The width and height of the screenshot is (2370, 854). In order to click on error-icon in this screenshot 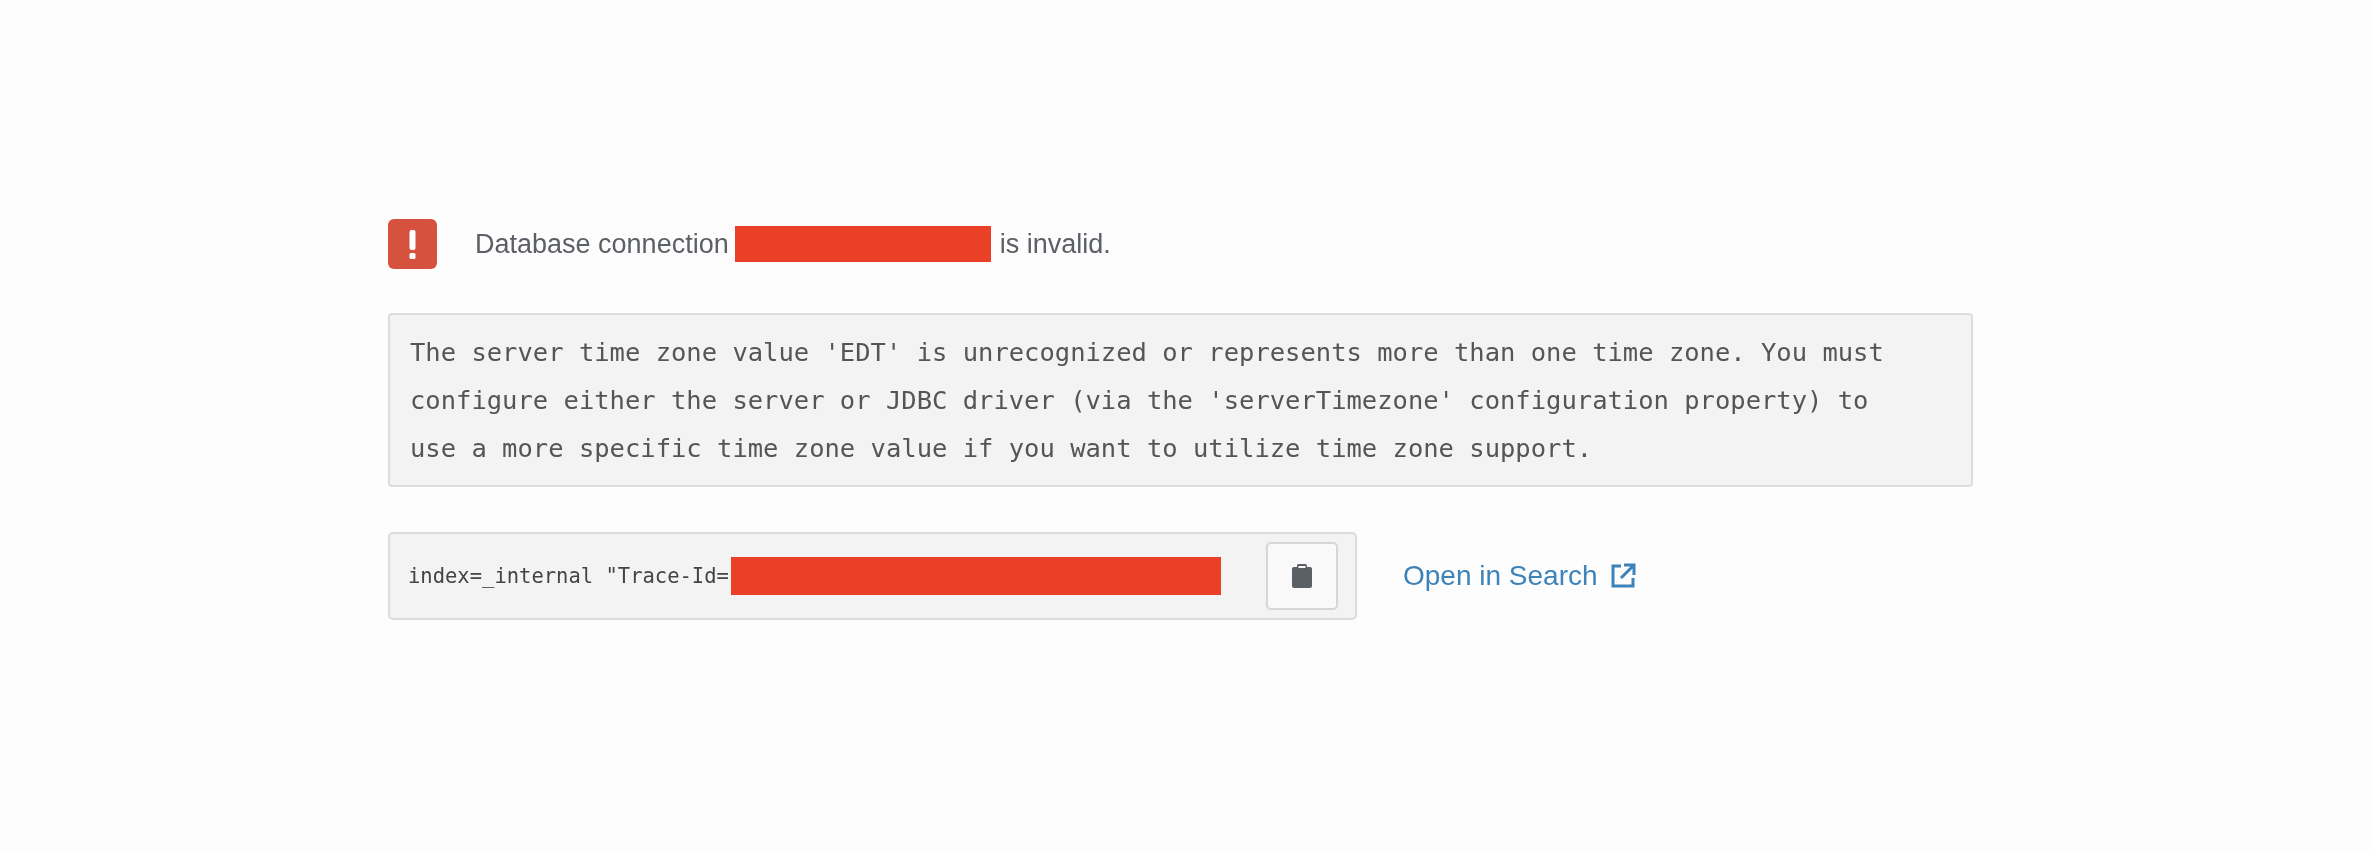, I will do `click(412, 244)`.